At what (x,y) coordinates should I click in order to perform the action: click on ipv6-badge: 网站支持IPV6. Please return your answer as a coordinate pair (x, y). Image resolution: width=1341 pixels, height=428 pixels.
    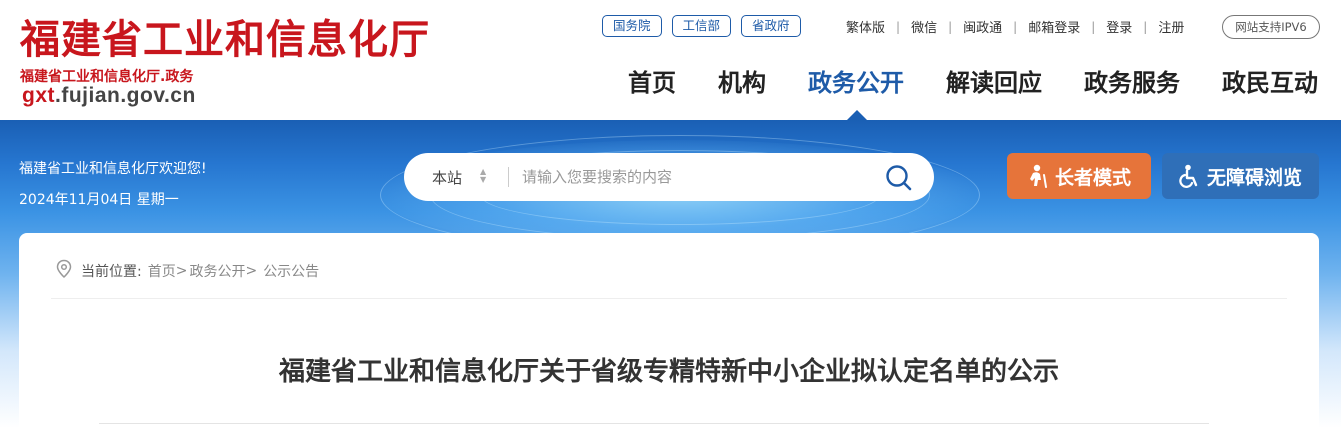
    Looking at the image, I should click on (1271, 27).